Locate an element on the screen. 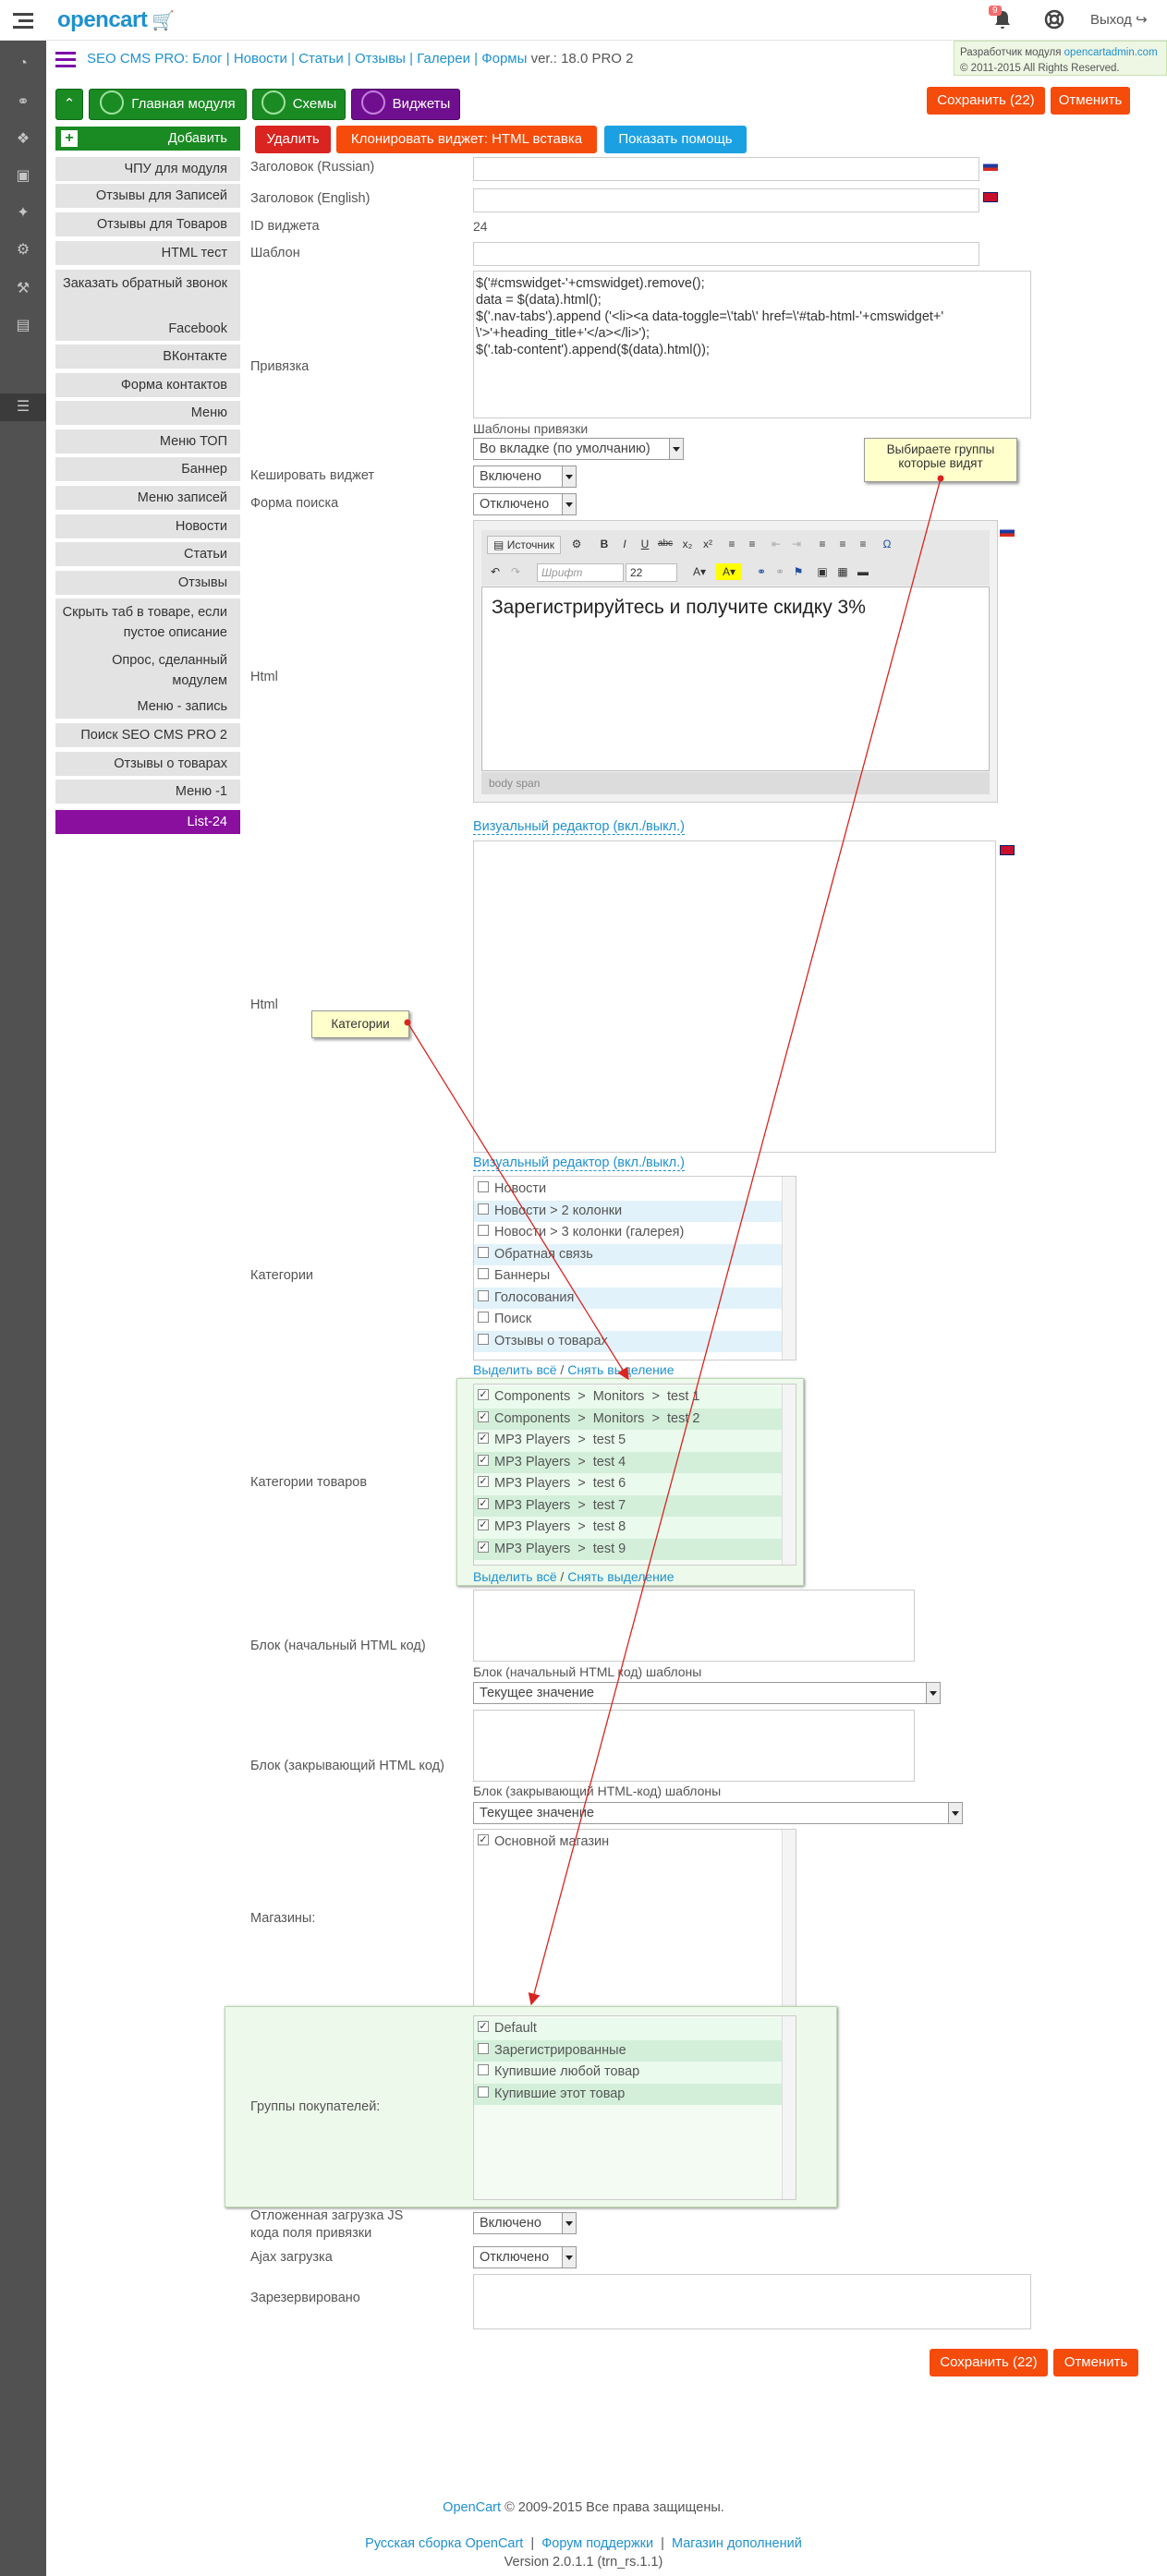 The image size is (1167, 2576). main-module-button: Главная модуля is located at coordinates (168, 104).